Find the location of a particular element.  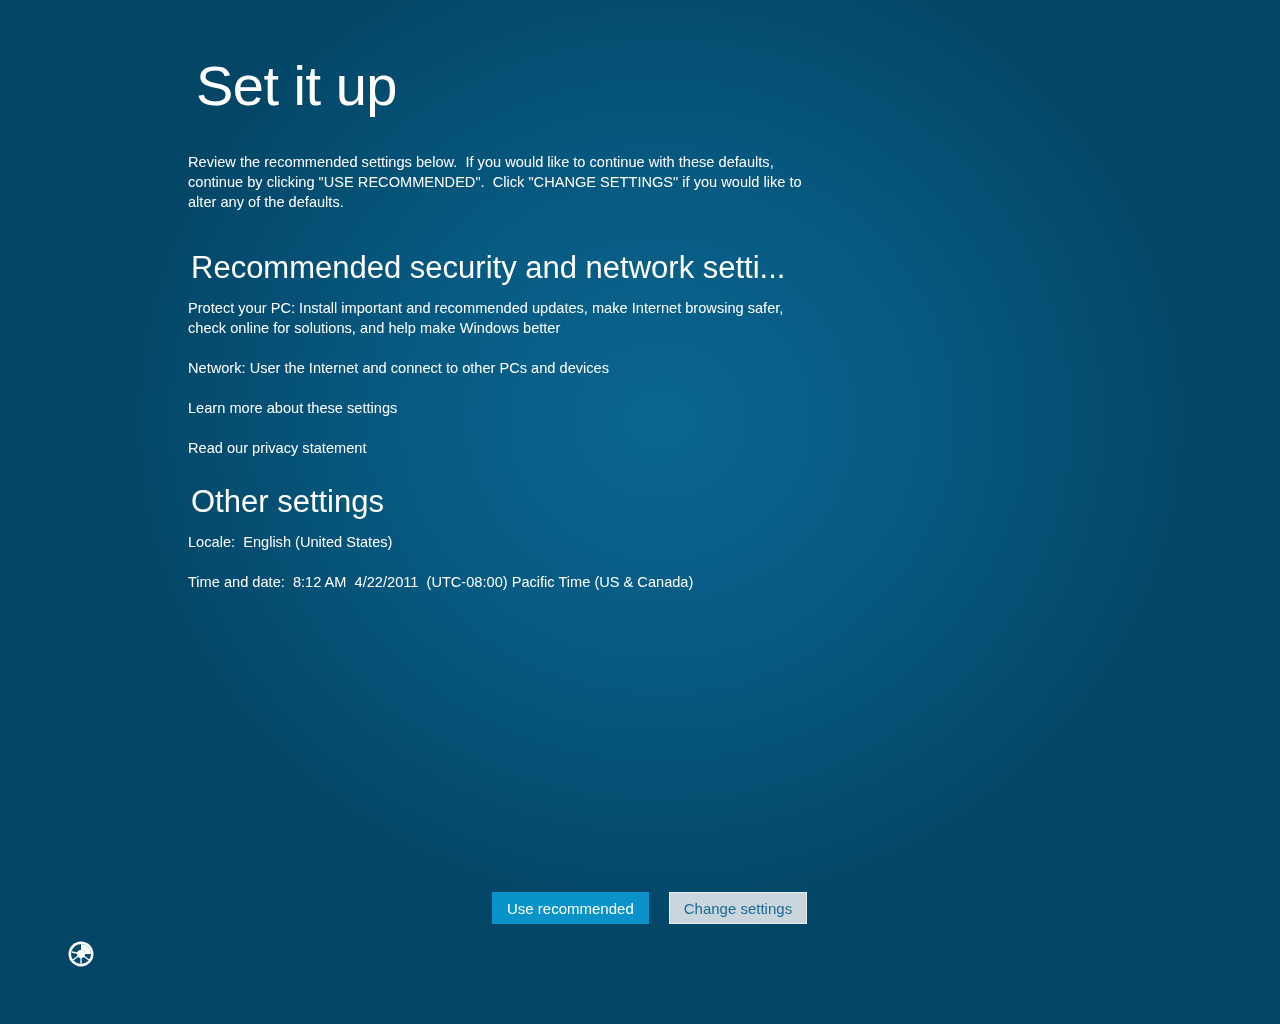

settings-link: Learn more about these settings is located at coordinates (293, 408).